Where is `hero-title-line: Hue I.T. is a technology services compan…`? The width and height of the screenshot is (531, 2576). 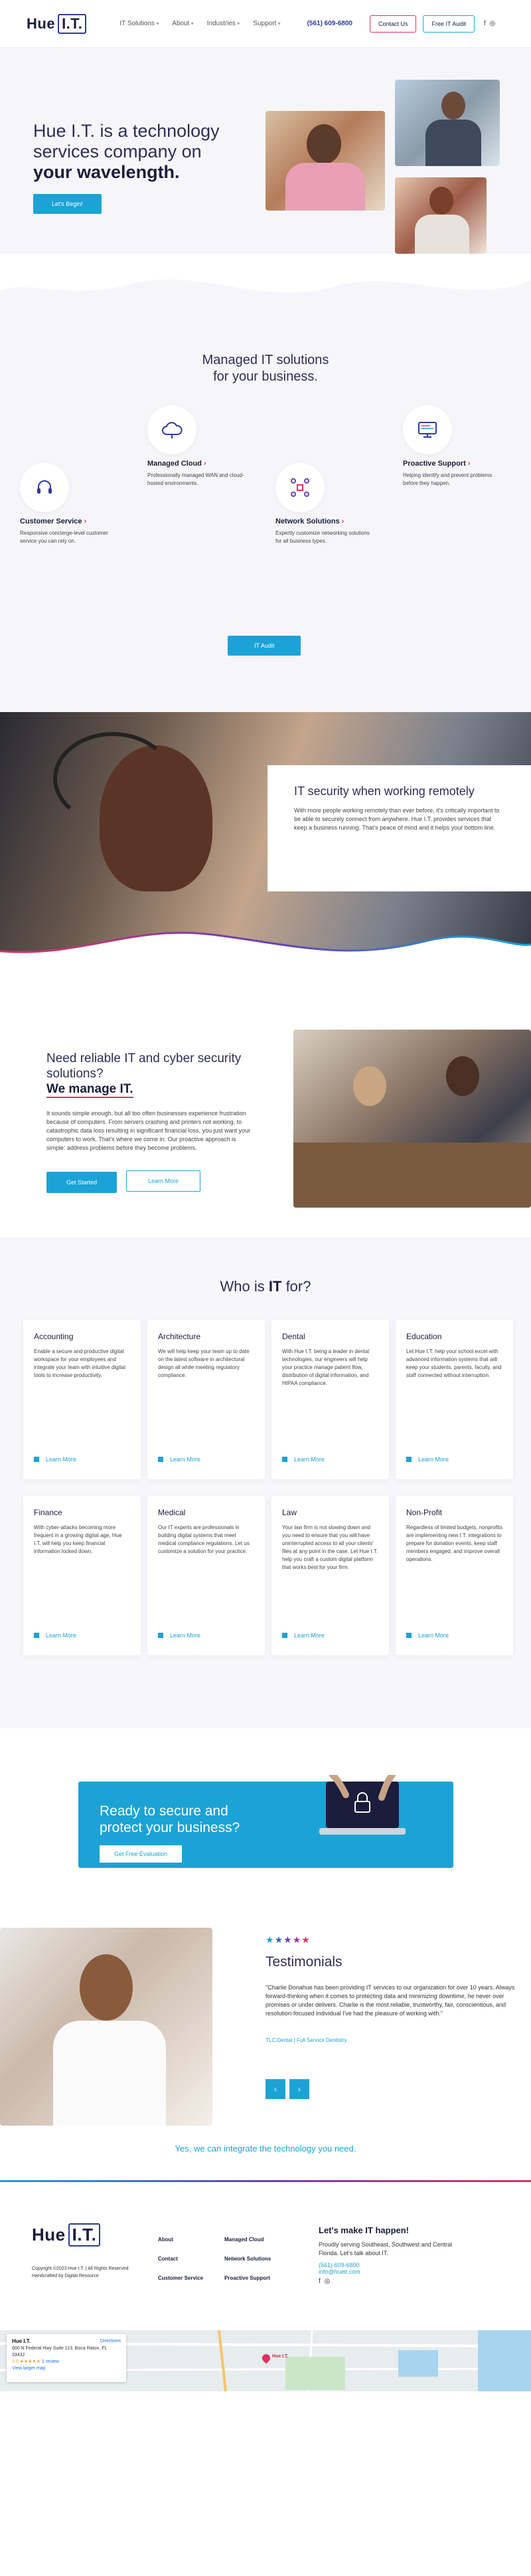 hero-title-line: Hue I.T. is a technology services compan… is located at coordinates (126, 141).